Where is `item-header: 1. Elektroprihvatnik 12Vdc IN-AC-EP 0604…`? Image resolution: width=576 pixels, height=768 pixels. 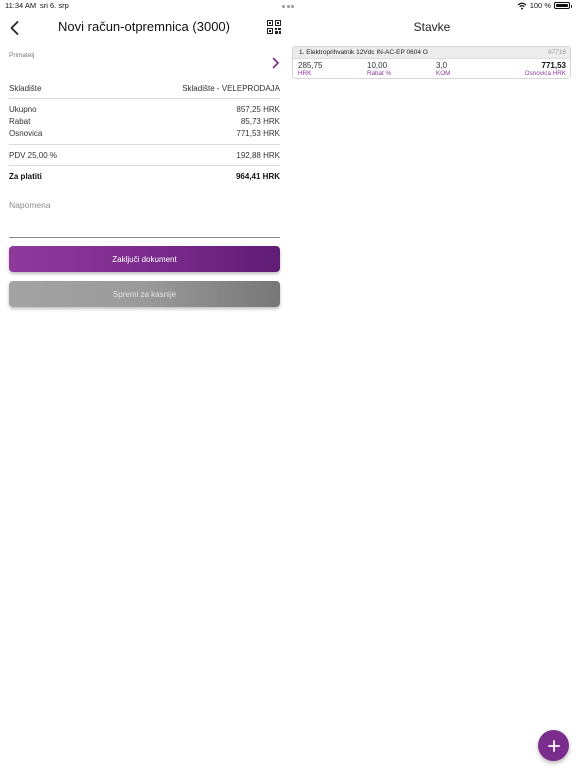 item-header: 1. Elektroprihvatnik 12Vdc IN-AC-EP 0604… is located at coordinates (431, 53).